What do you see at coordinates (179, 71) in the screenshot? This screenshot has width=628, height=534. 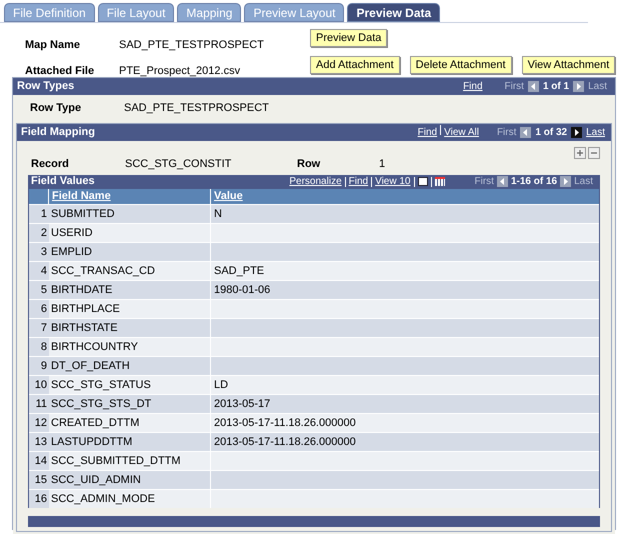 I see `field-value: PTE_Prospect_2012.csv` at bounding box center [179, 71].